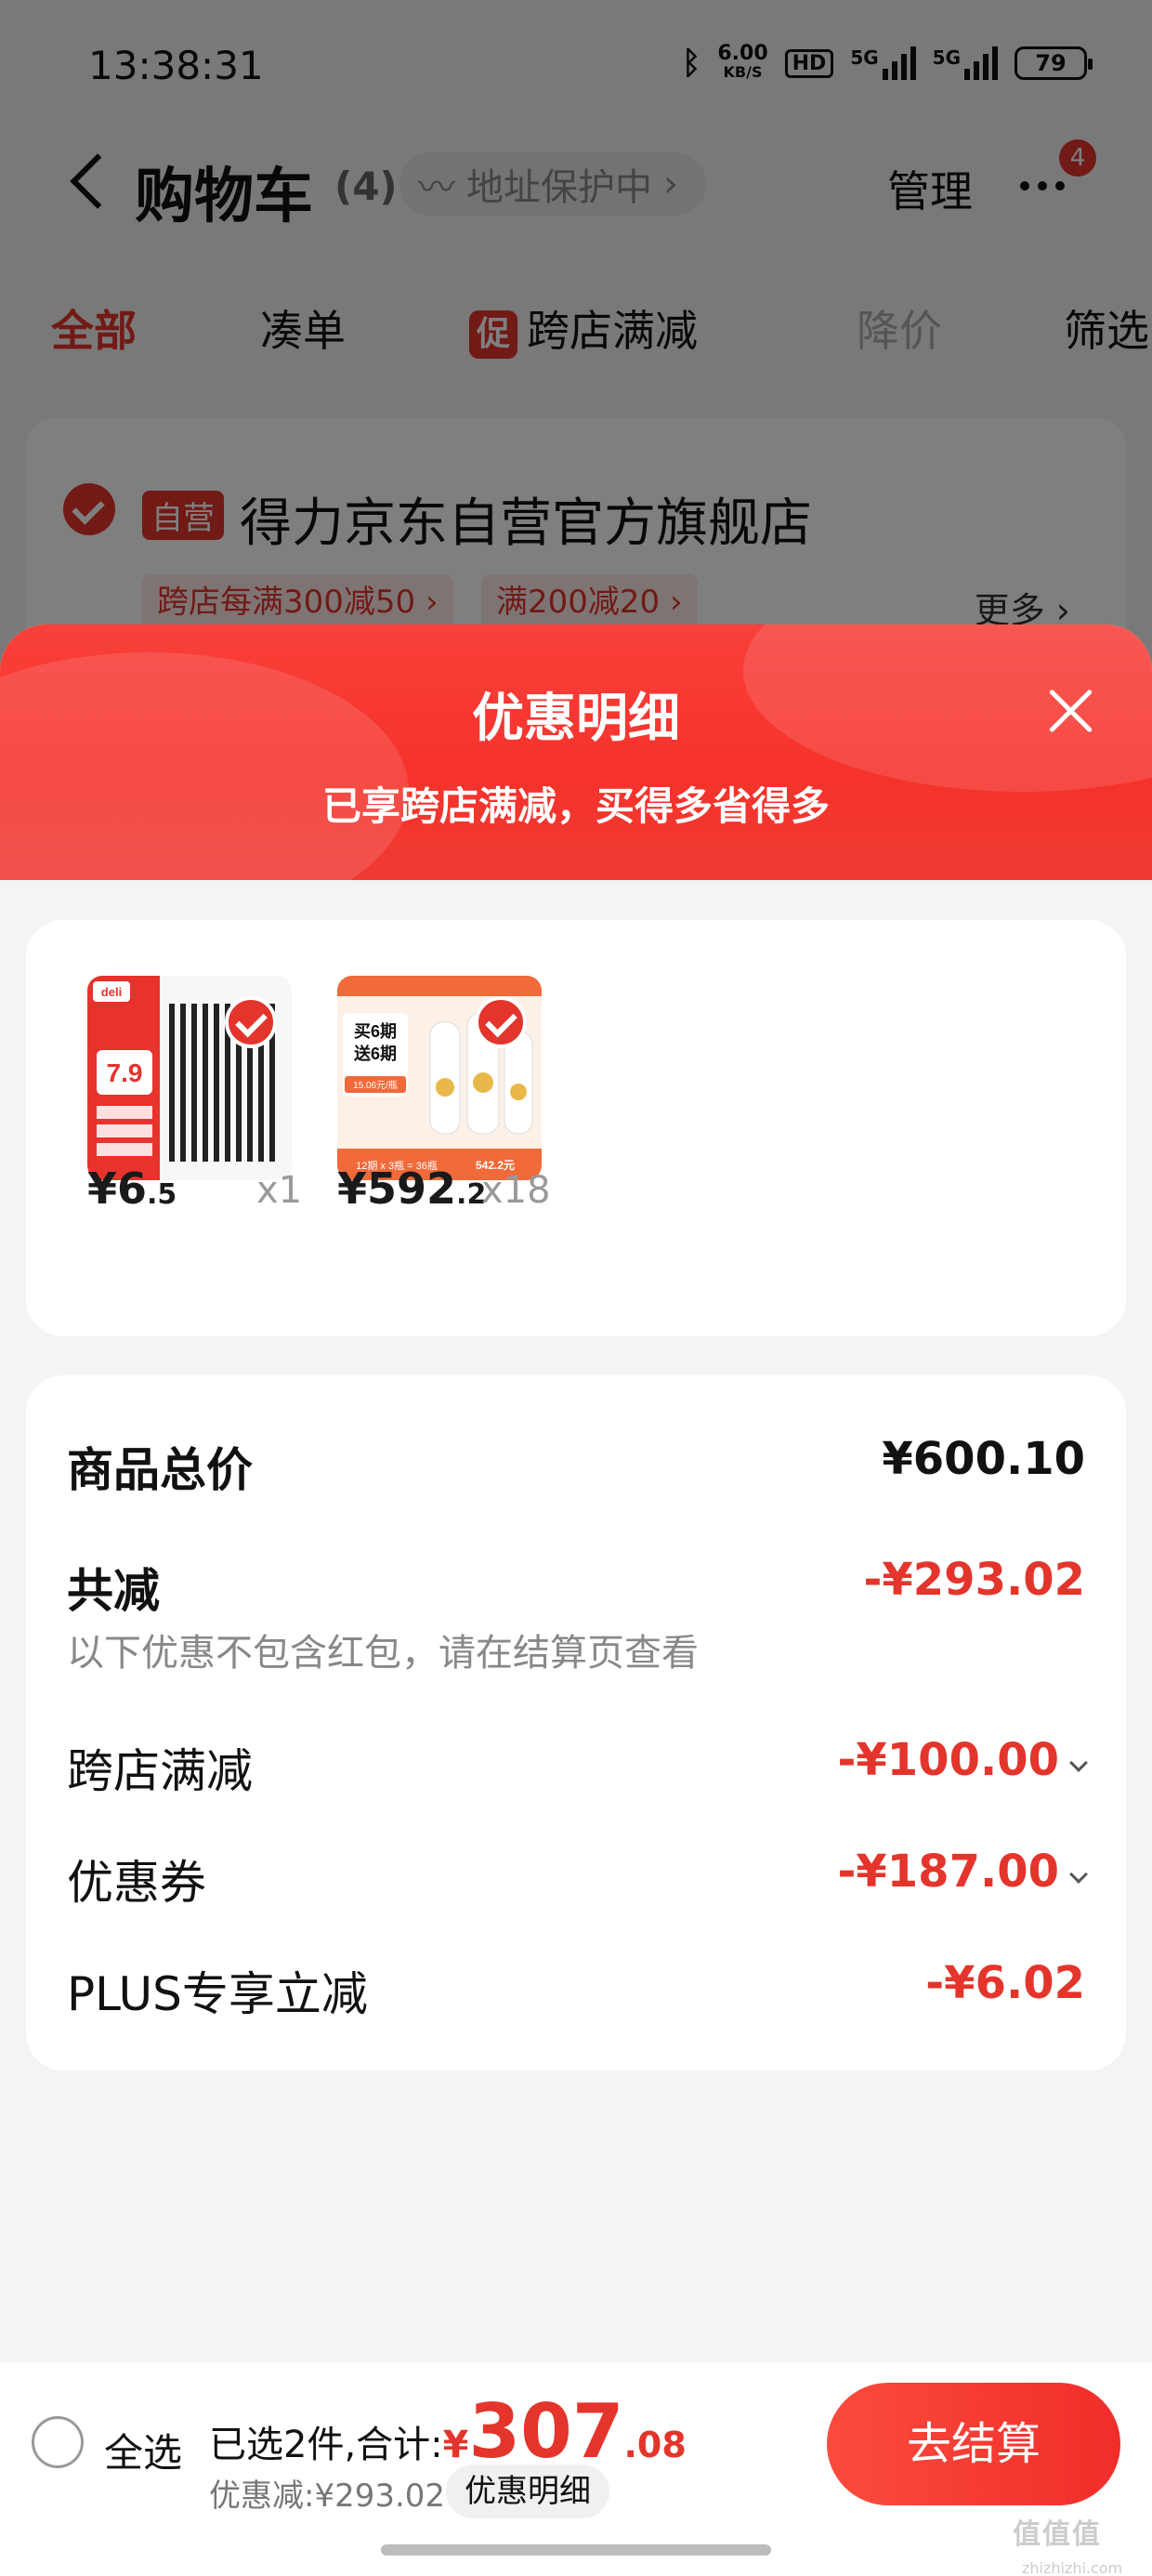  I want to click on product-image-milk: 买6期 送6期 15.06元/瓶 12期 x 3瓶 = 36瓶 542.2元, so click(439, 1078).